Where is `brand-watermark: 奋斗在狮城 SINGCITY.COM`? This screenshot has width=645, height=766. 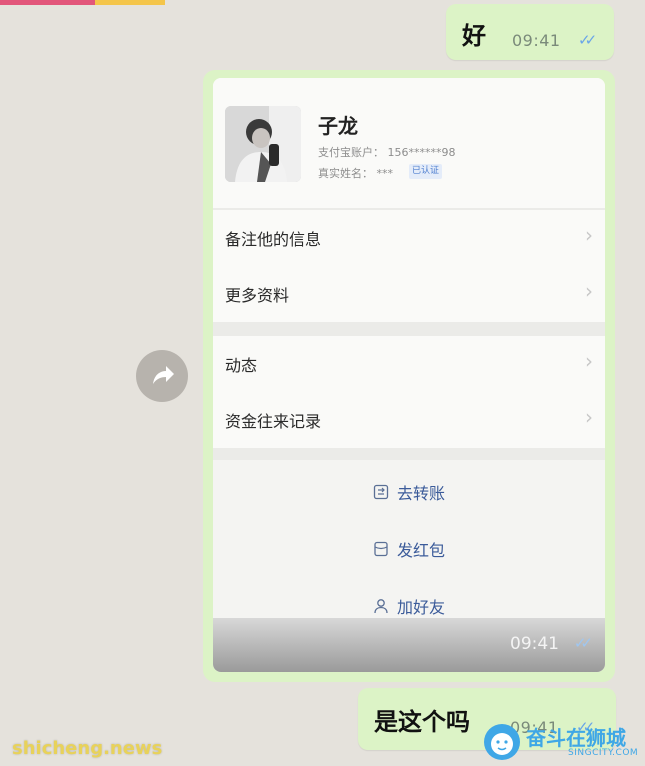 brand-watermark: 奋斗在狮城 SINGCITY.COM is located at coordinates (562, 741).